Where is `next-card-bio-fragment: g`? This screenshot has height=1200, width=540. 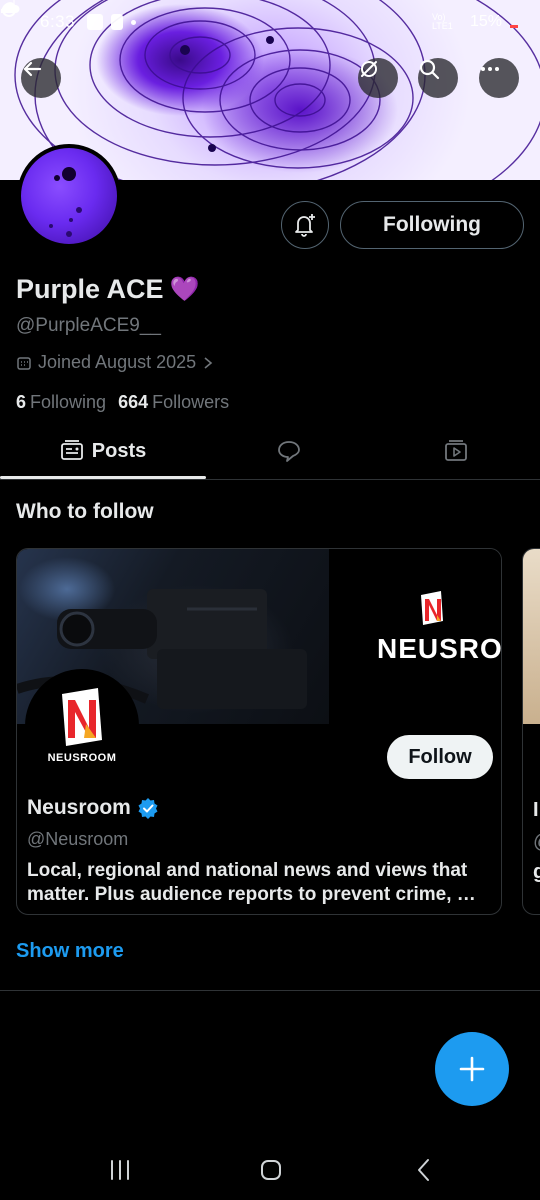 next-card-bio-fragment: g is located at coordinates (536, 872).